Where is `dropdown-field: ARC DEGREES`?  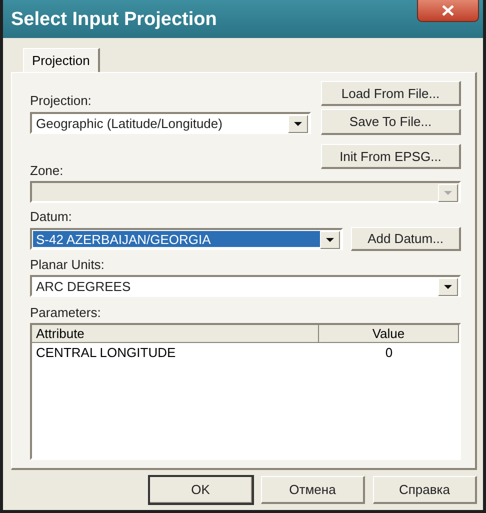 dropdown-field: ARC DEGREES is located at coordinates (245, 286).